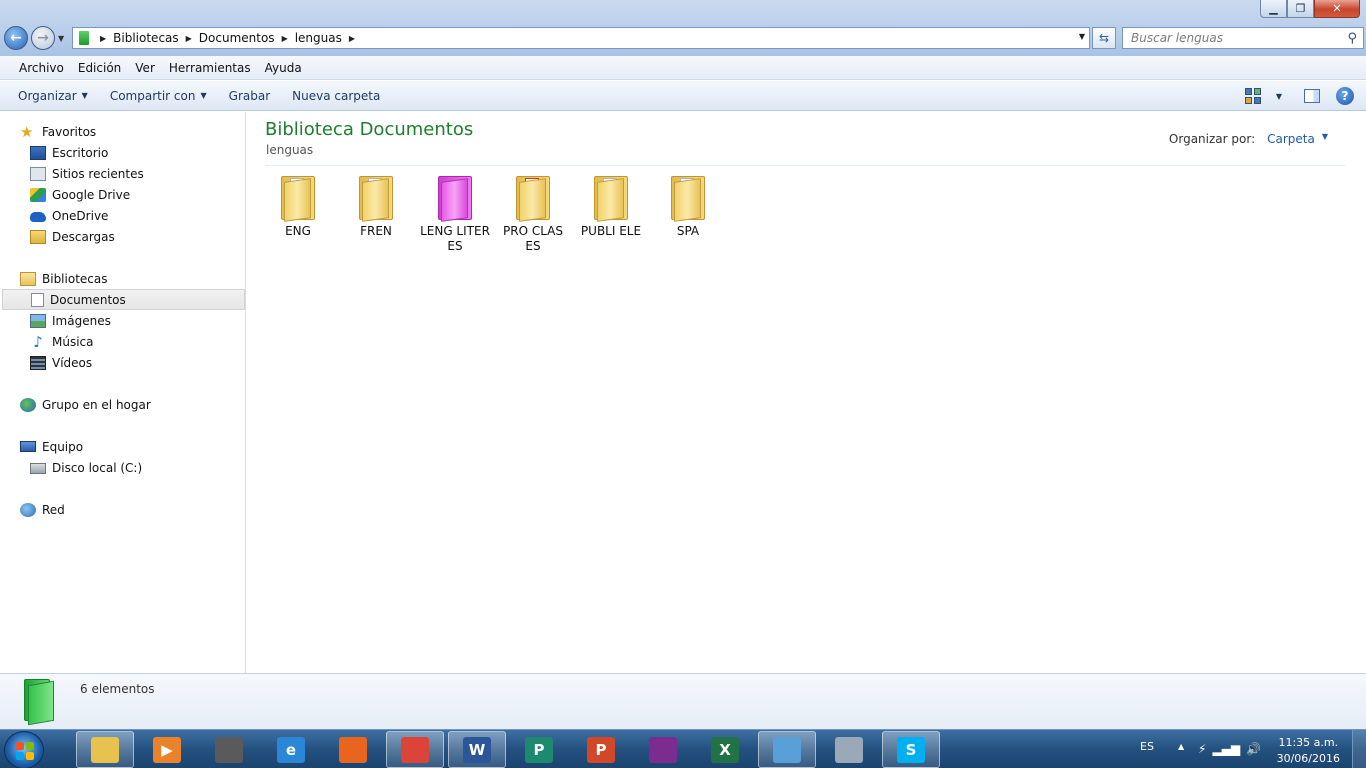  I want to click on media-player-icon: ▶, so click(167, 749).